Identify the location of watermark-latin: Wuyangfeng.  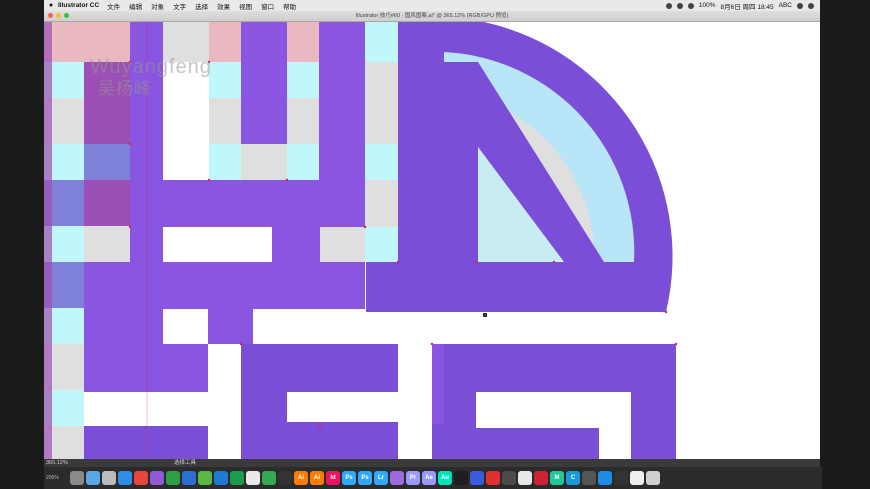
(151, 67).